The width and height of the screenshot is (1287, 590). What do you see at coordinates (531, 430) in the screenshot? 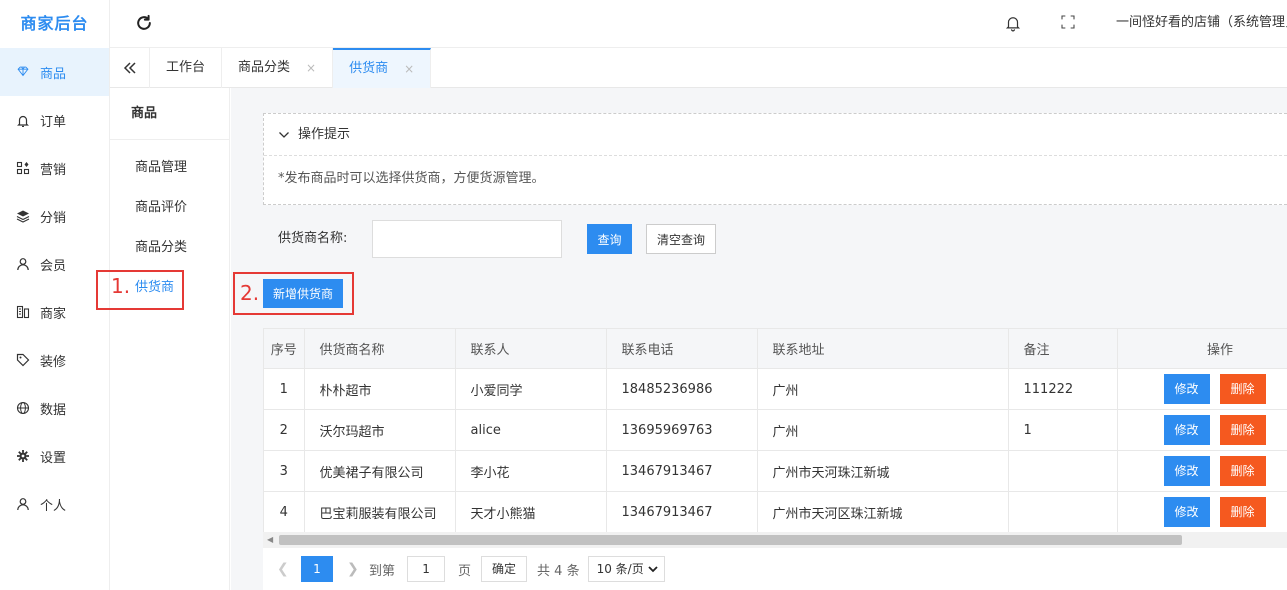
I see `cell-contact: alice` at bounding box center [531, 430].